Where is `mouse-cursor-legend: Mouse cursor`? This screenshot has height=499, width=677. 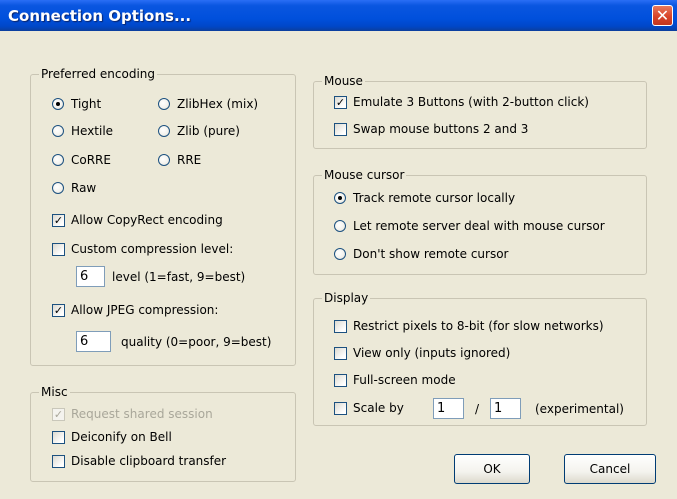
mouse-cursor-legend: Mouse cursor is located at coordinates (364, 175).